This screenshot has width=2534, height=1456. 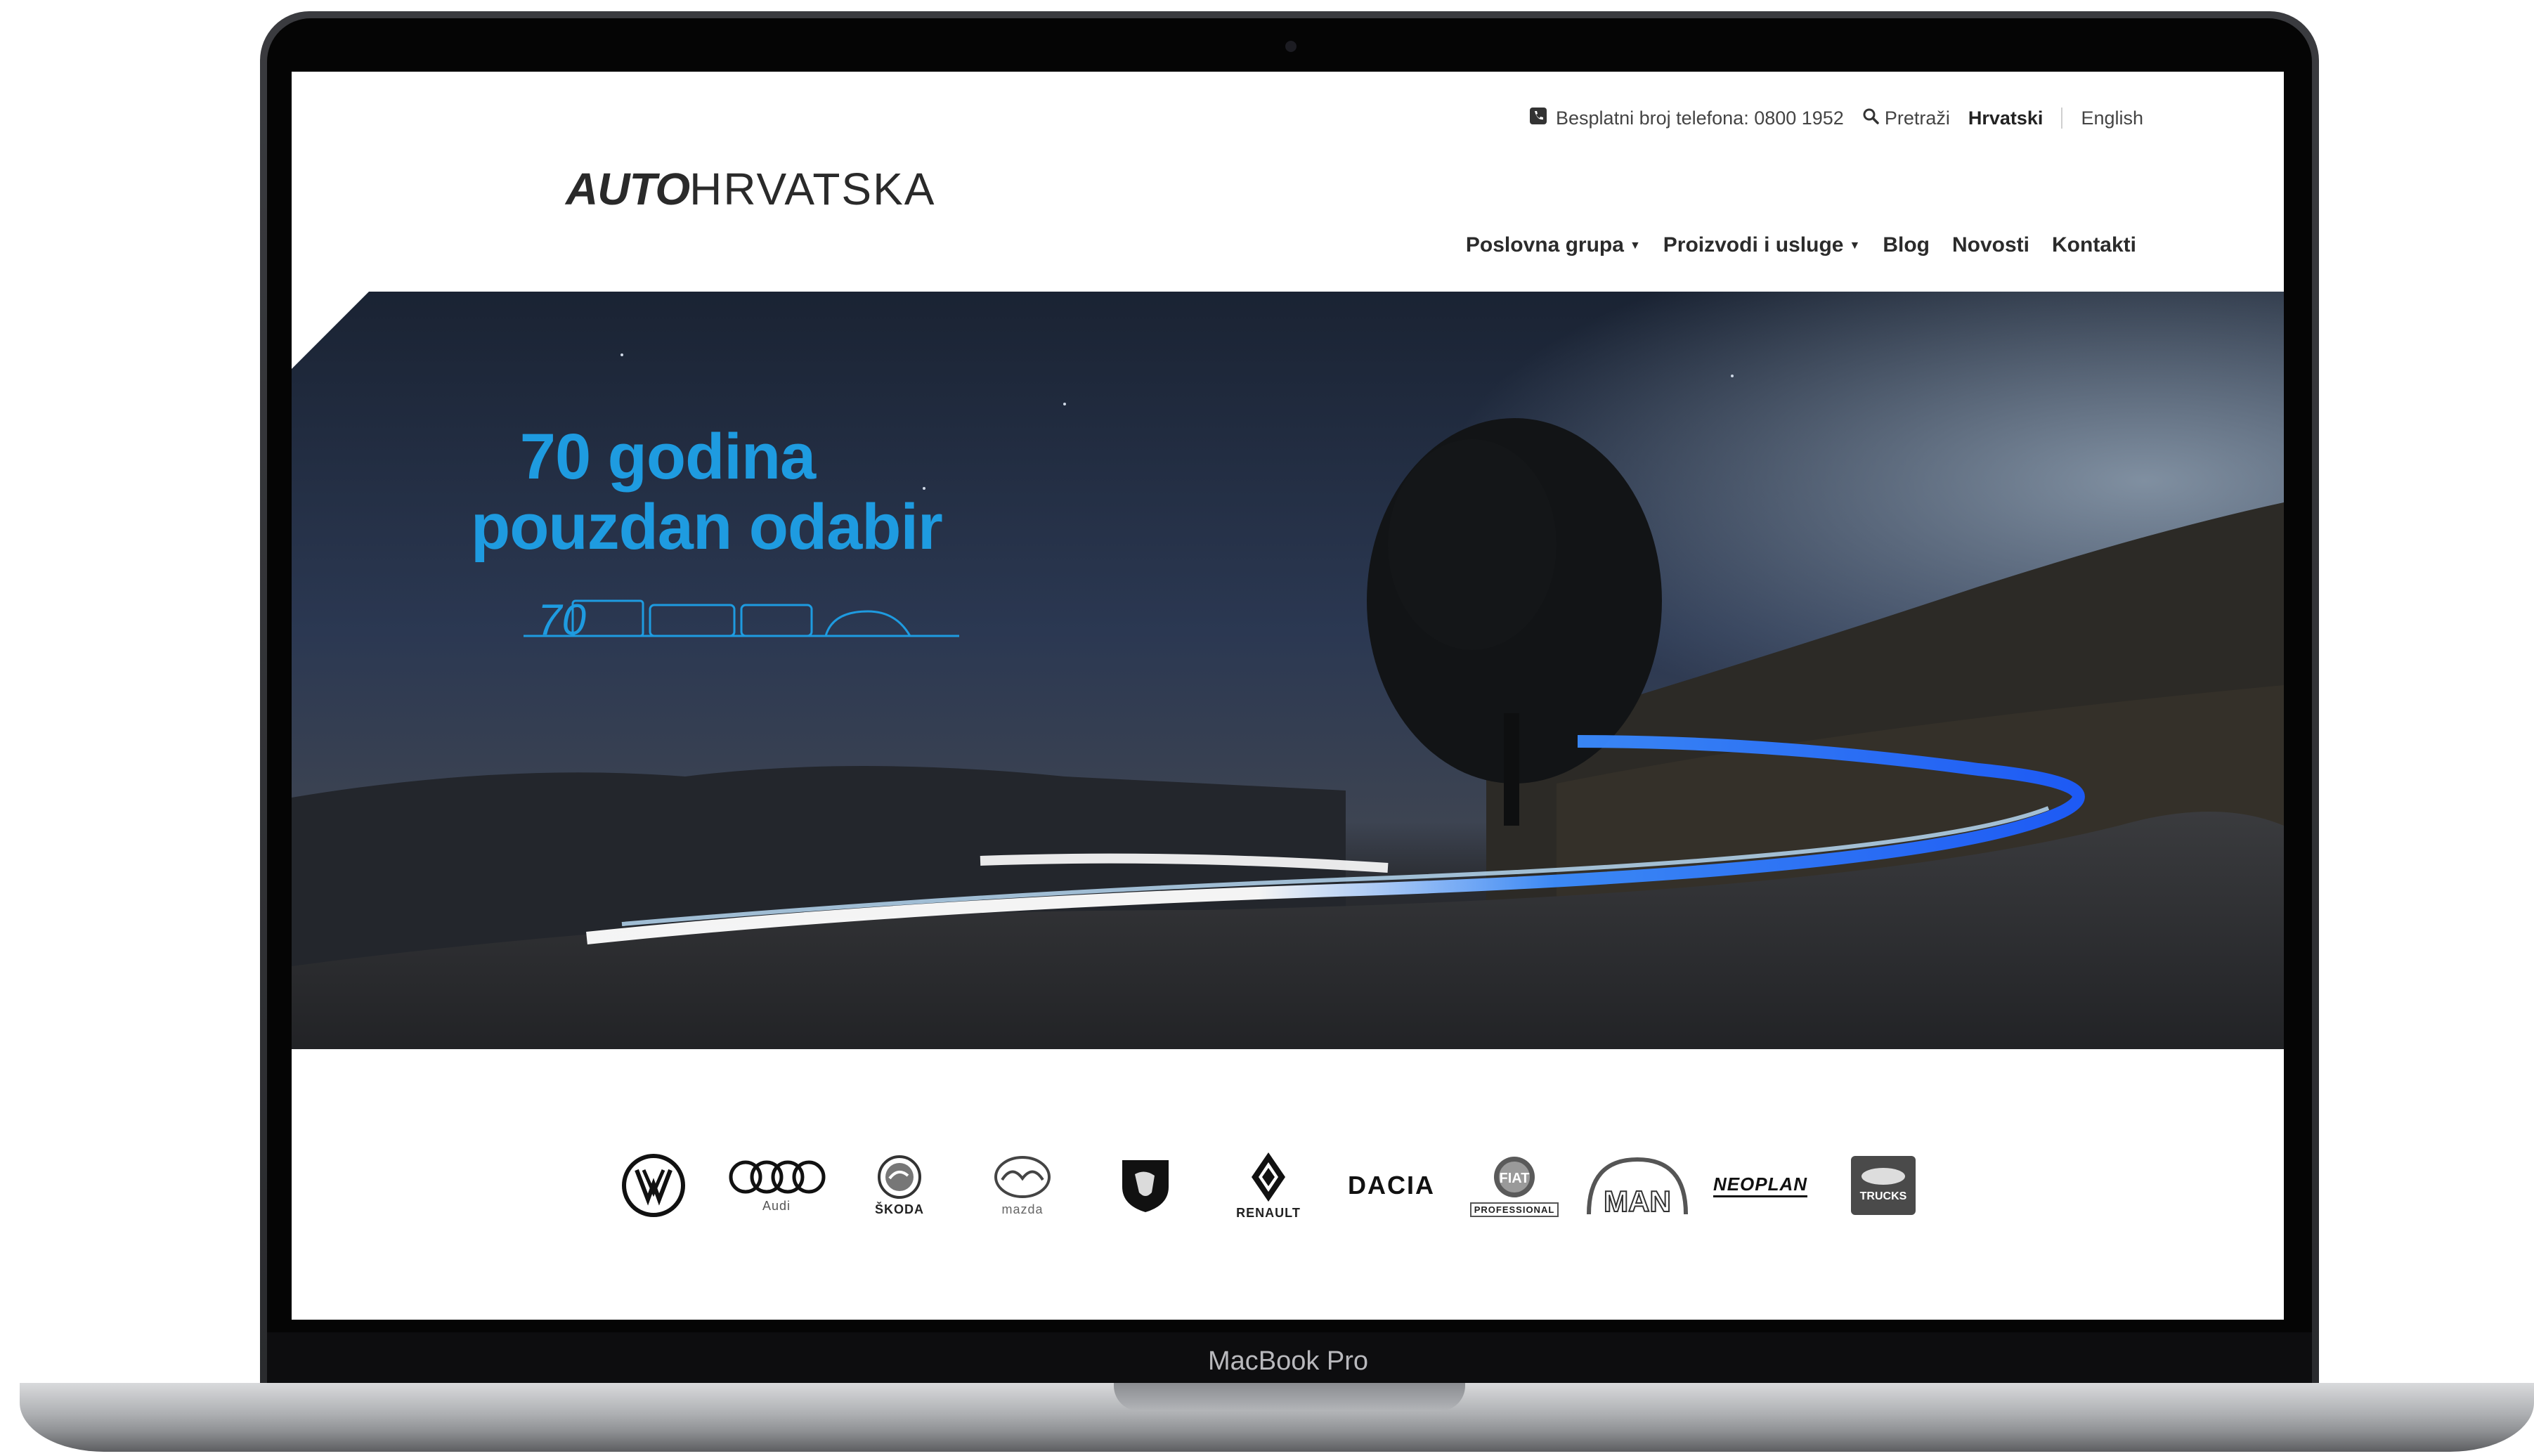 What do you see at coordinates (2062, 119) in the screenshot?
I see `language-divider` at bounding box center [2062, 119].